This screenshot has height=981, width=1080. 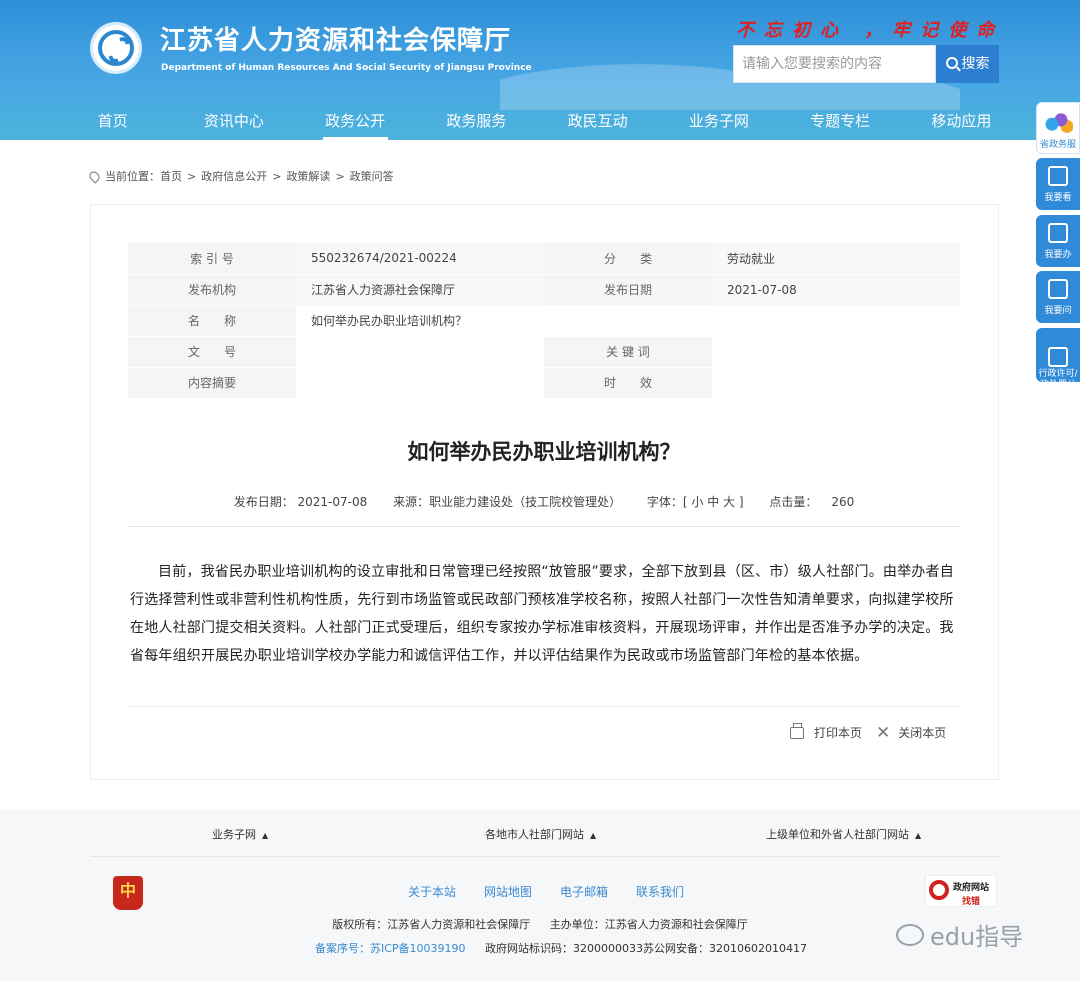 What do you see at coordinates (597, 122) in the screenshot?
I see `nav-interaction: 政民互动` at bounding box center [597, 122].